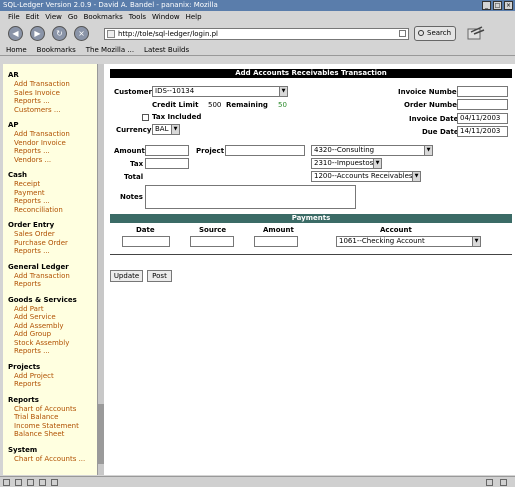 This screenshot has height=487, width=515. Describe the element at coordinates (486, 5) in the screenshot. I see `minimize-icon: _` at that location.